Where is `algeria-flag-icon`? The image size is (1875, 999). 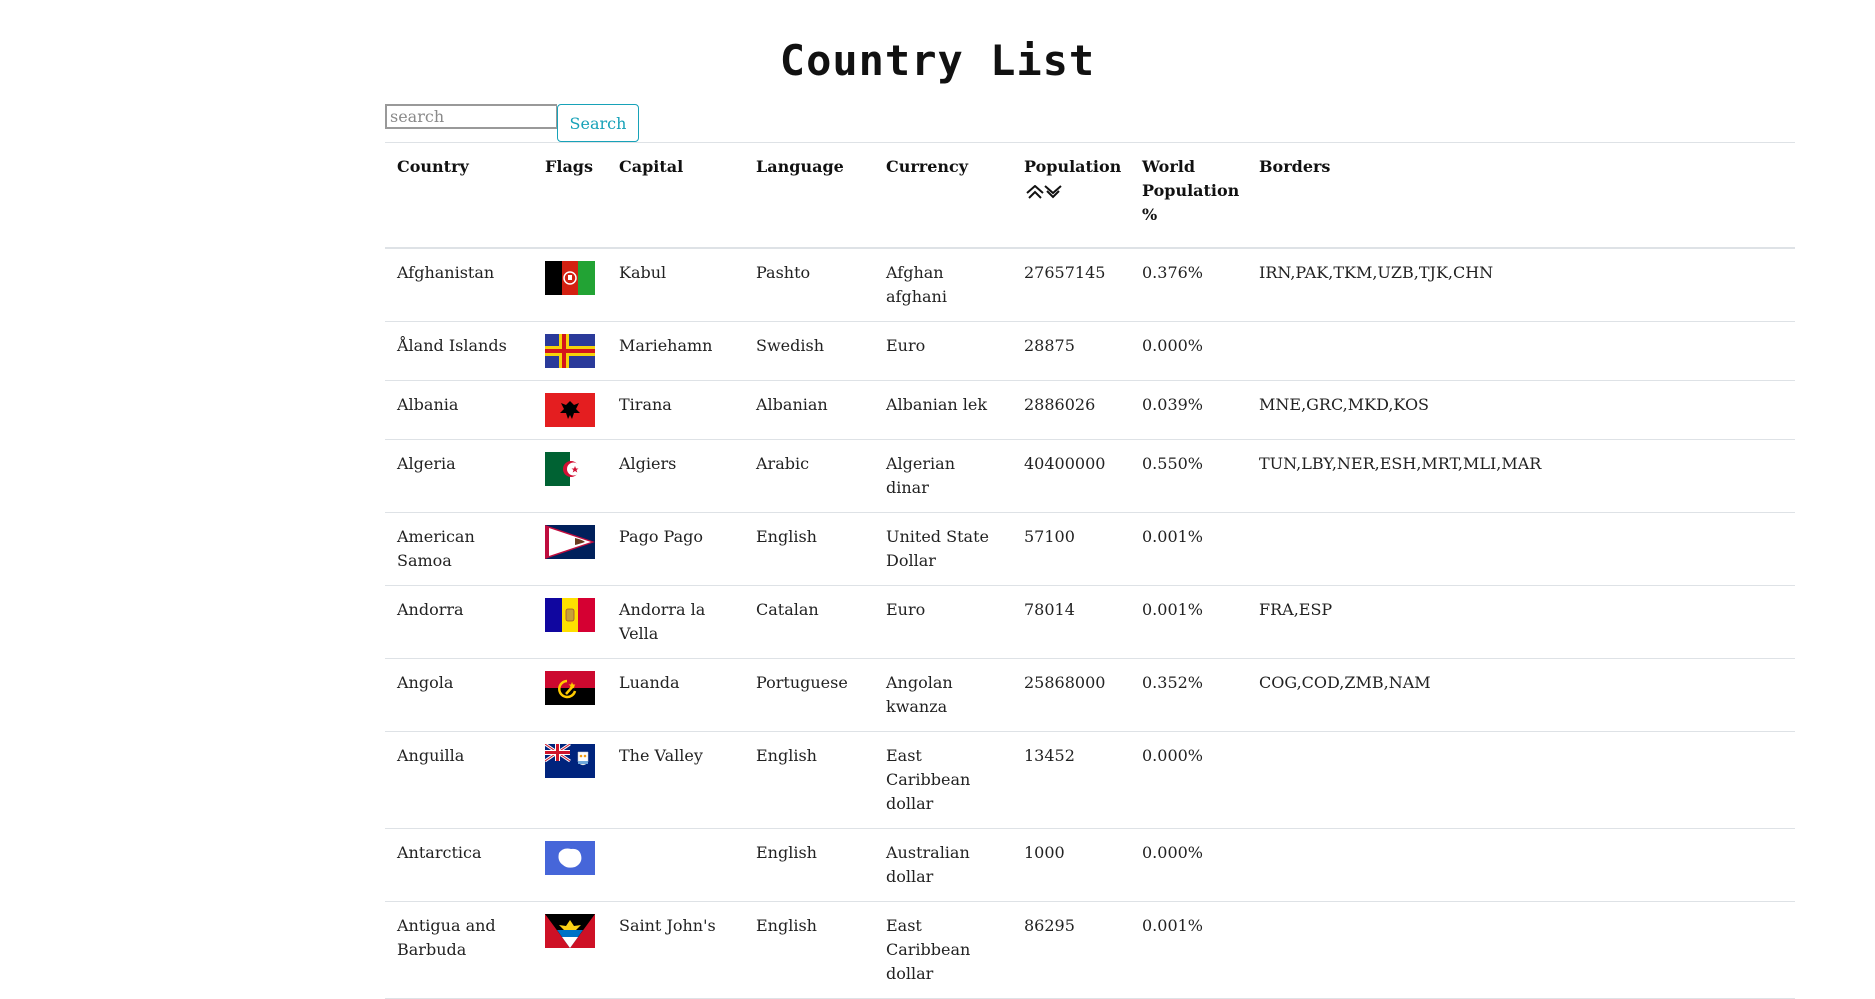 algeria-flag-icon is located at coordinates (570, 469).